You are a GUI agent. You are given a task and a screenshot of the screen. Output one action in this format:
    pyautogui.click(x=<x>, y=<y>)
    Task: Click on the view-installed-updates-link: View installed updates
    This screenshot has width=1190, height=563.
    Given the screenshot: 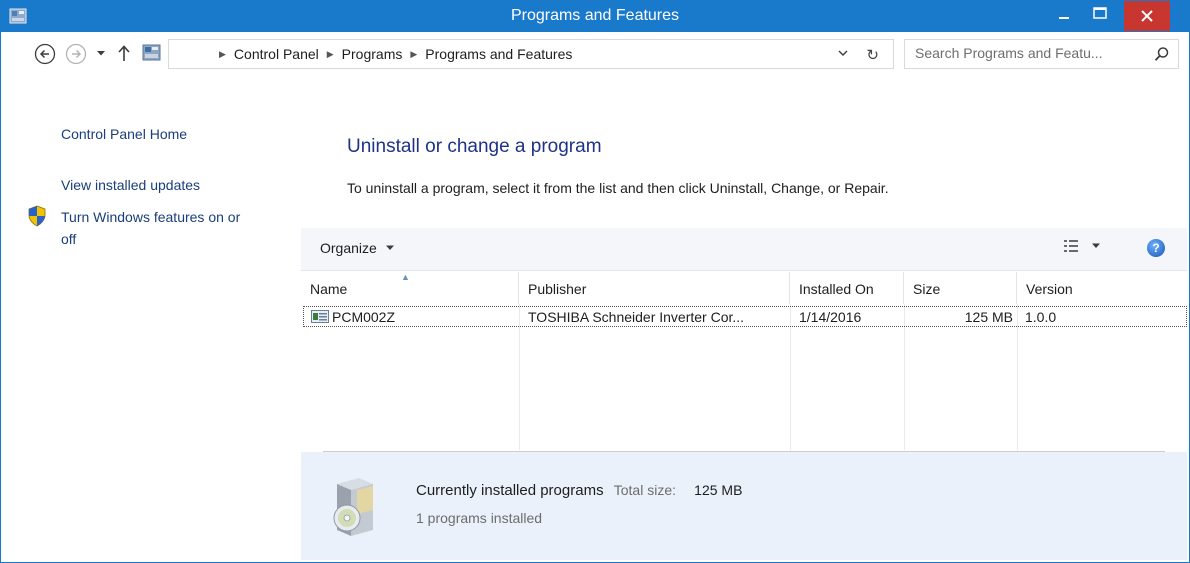 What is the action you would take?
    pyautogui.click(x=130, y=185)
    